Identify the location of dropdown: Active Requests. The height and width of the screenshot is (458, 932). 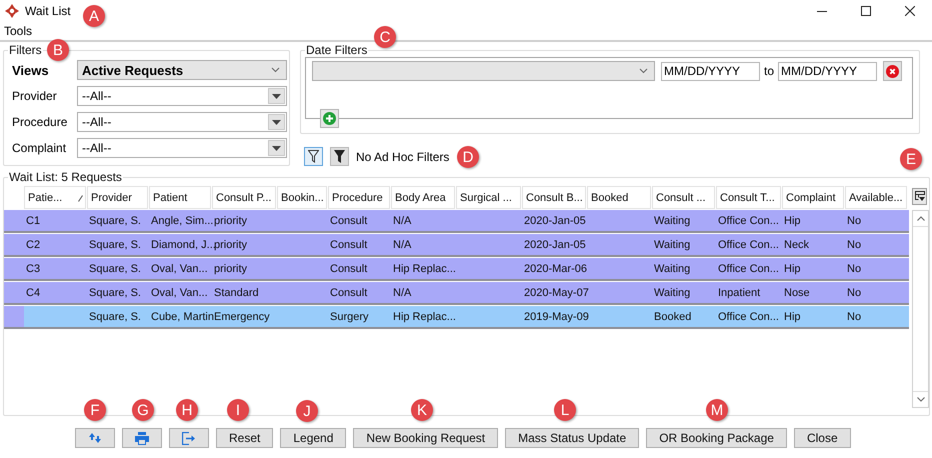
(182, 70).